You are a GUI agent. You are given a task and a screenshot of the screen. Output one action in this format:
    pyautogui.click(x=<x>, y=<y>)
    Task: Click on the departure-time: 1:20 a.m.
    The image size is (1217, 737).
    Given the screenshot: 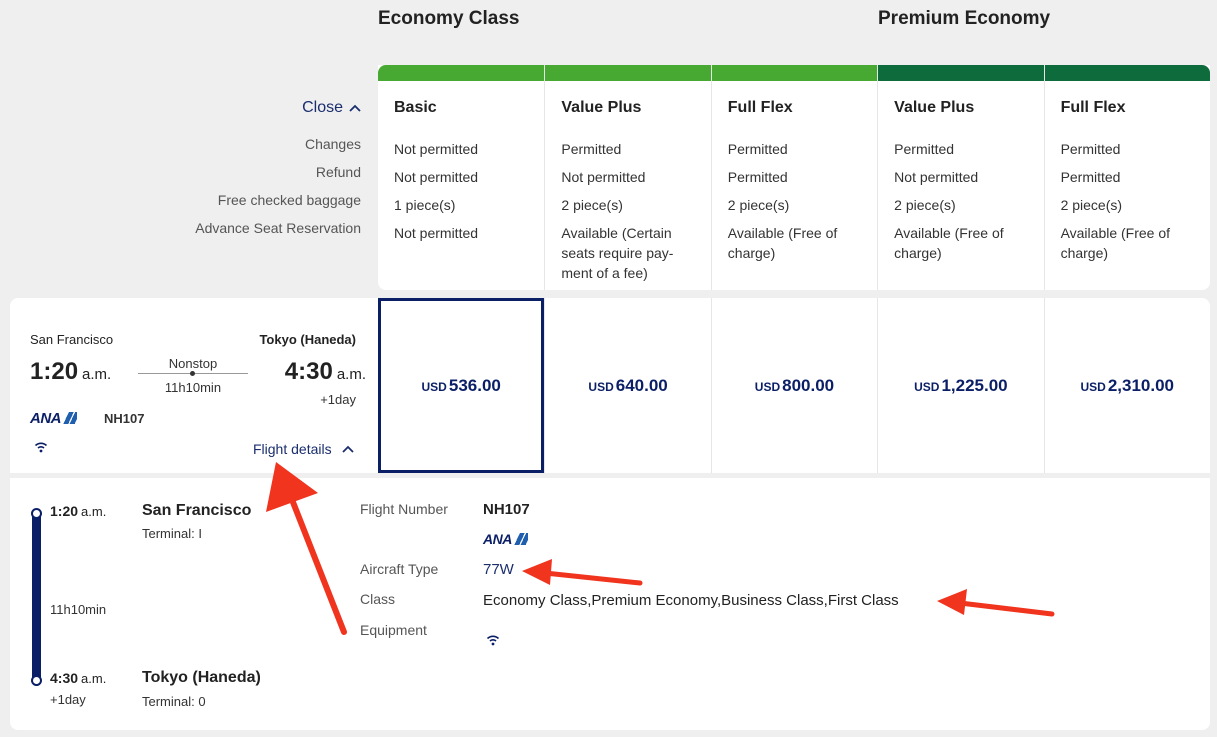 What is the action you would take?
    pyautogui.click(x=71, y=371)
    